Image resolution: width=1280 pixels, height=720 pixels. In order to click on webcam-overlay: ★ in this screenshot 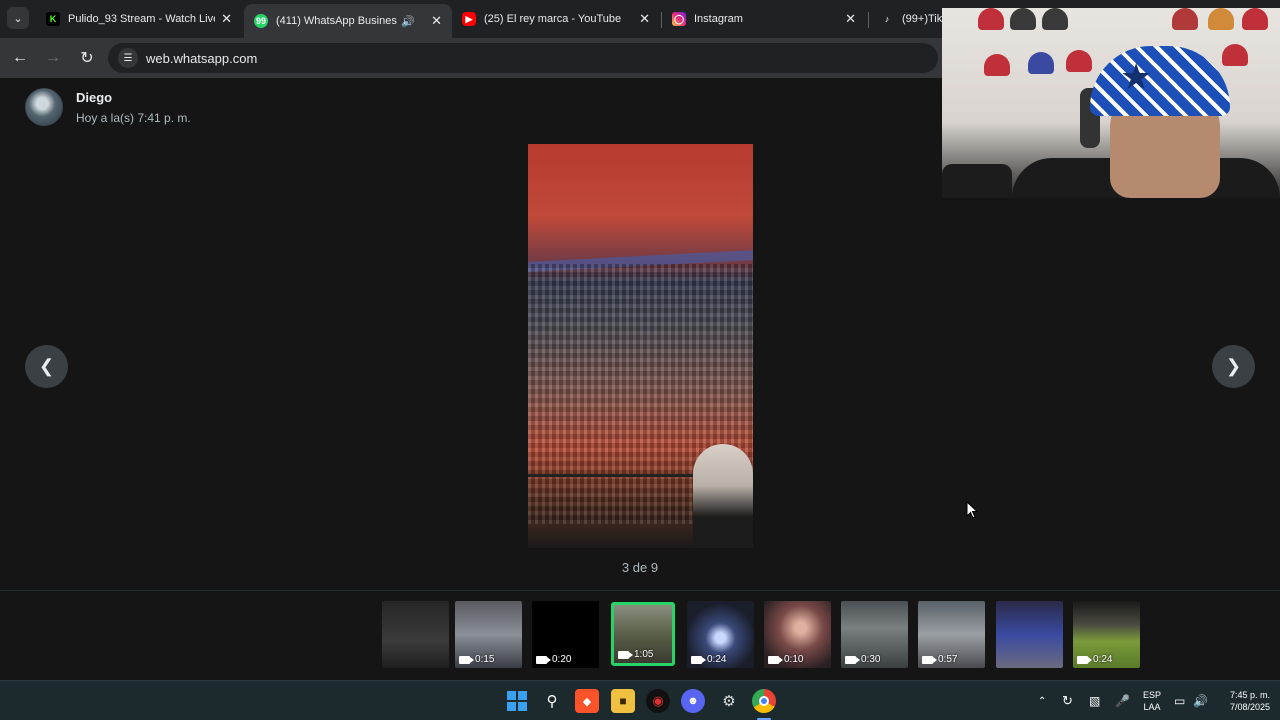, I will do `click(1111, 103)`.